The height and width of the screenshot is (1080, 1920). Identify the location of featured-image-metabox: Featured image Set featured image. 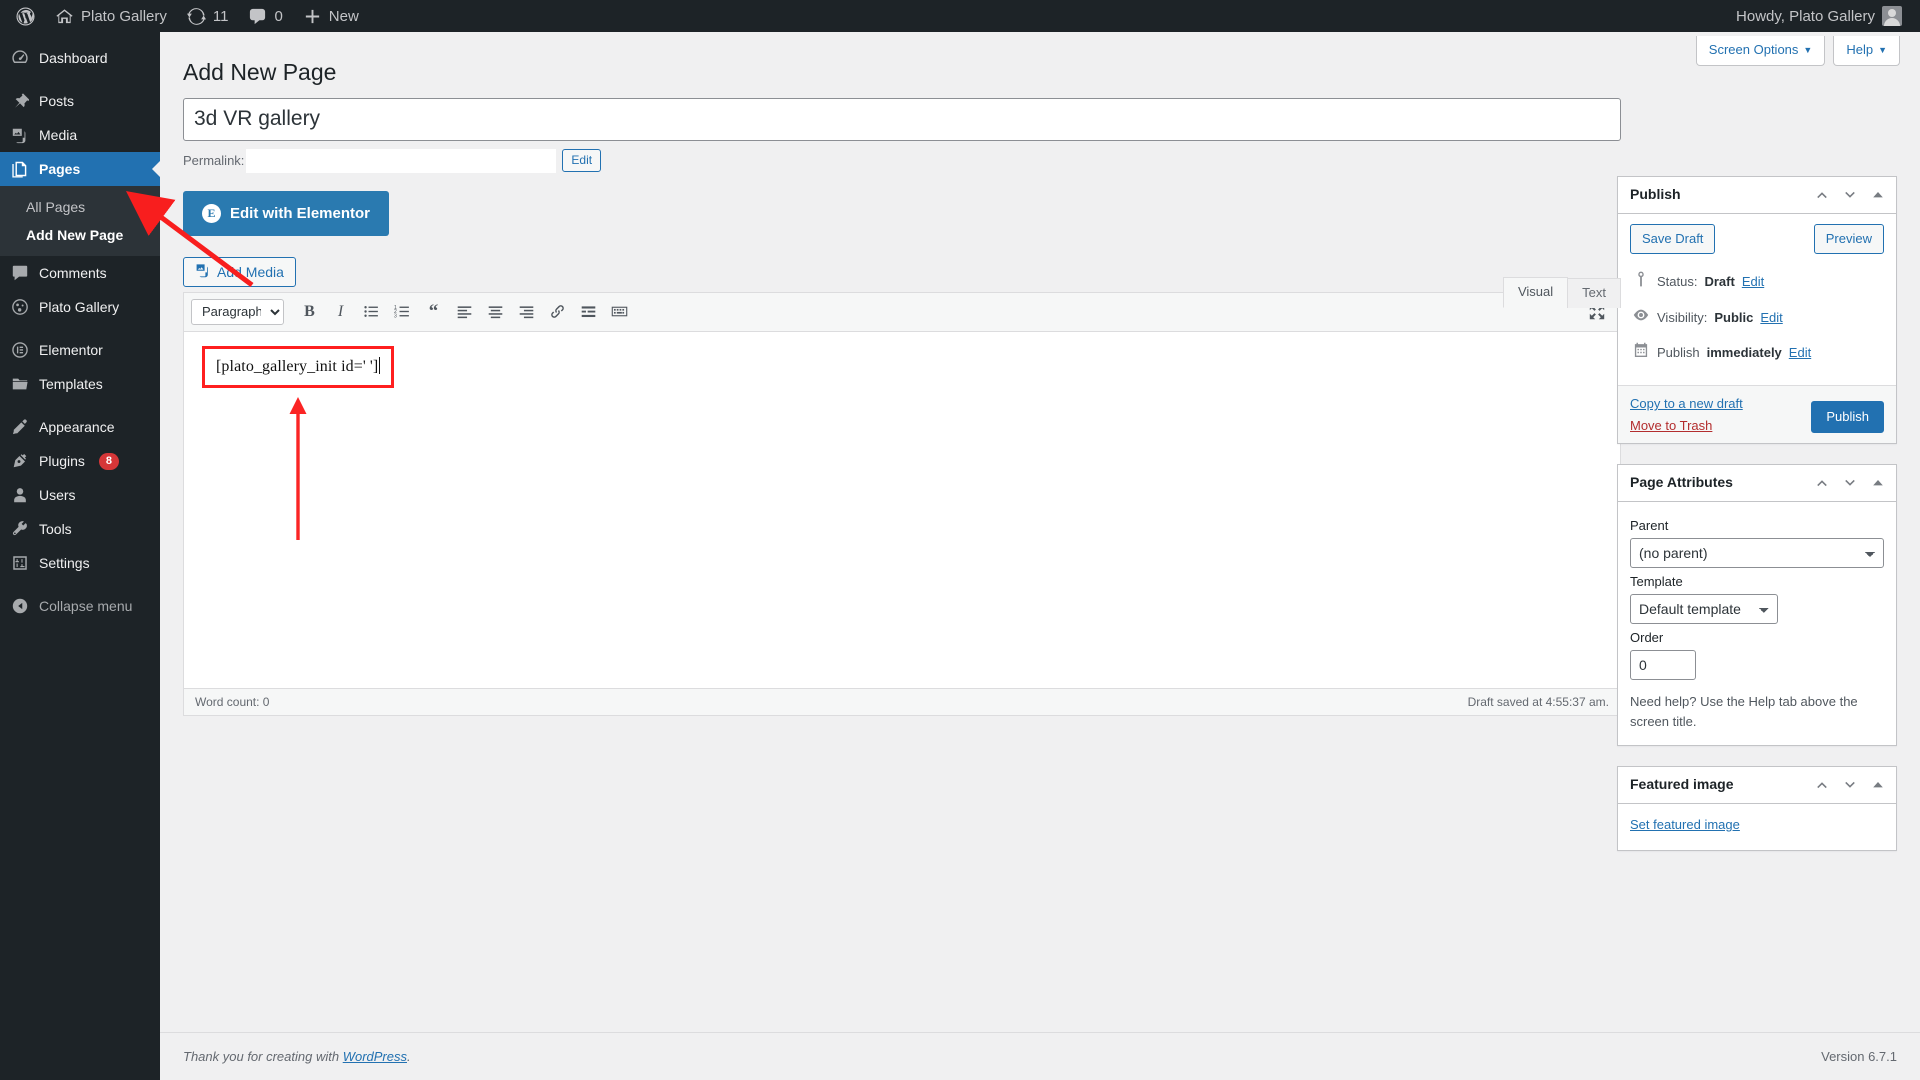
(1757, 809).